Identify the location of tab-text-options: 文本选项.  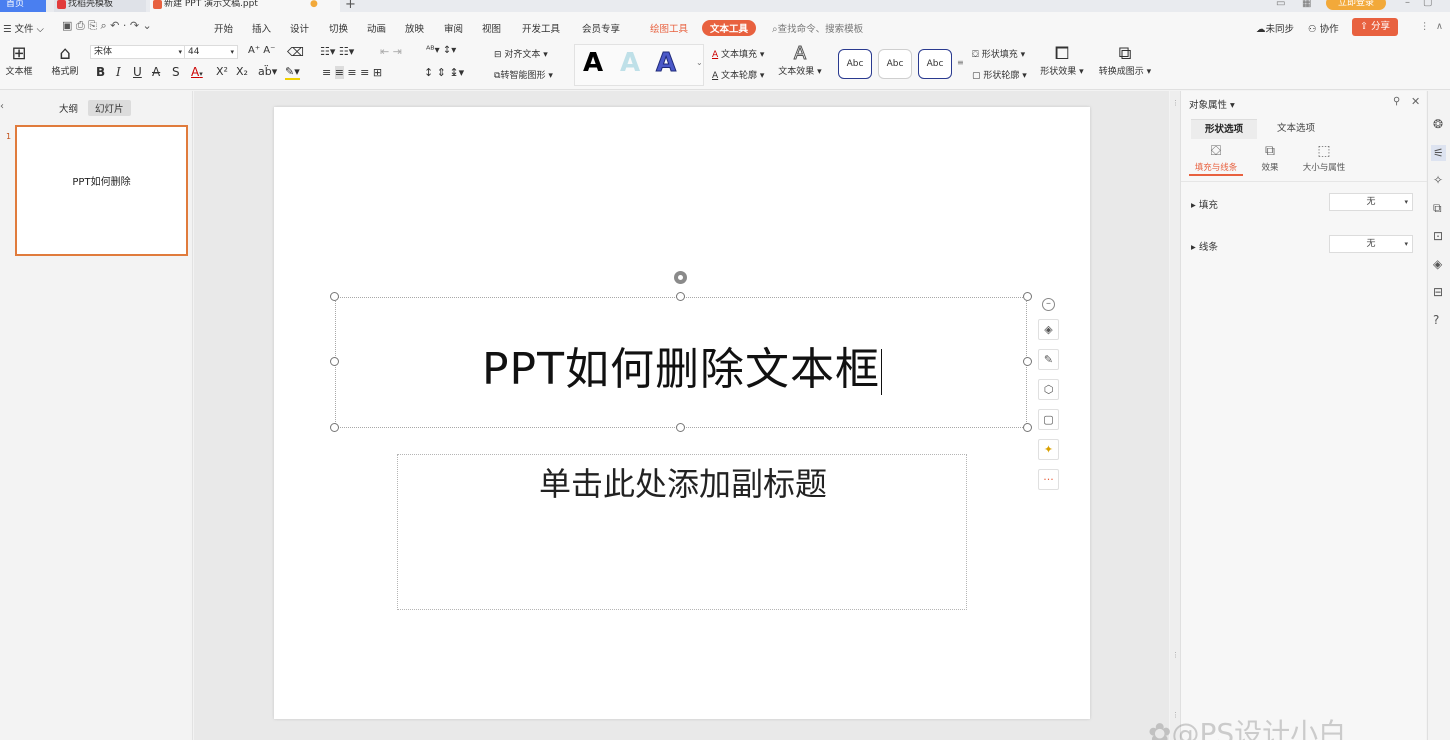
(1296, 129).